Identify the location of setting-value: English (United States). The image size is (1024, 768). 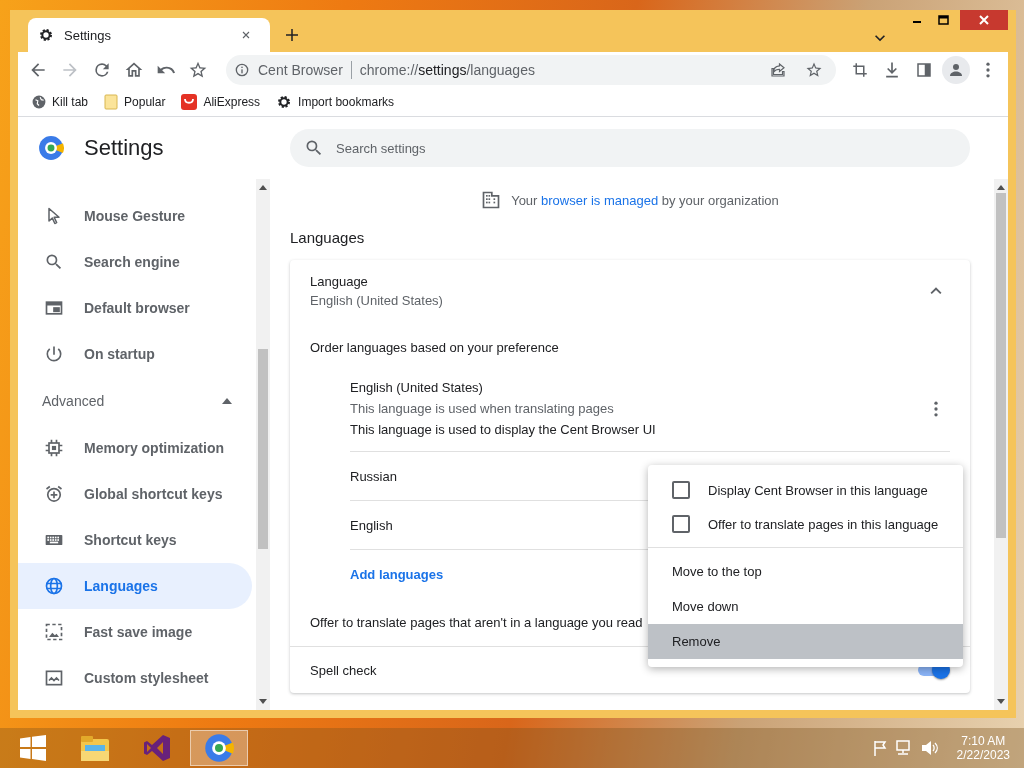
(376, 300).